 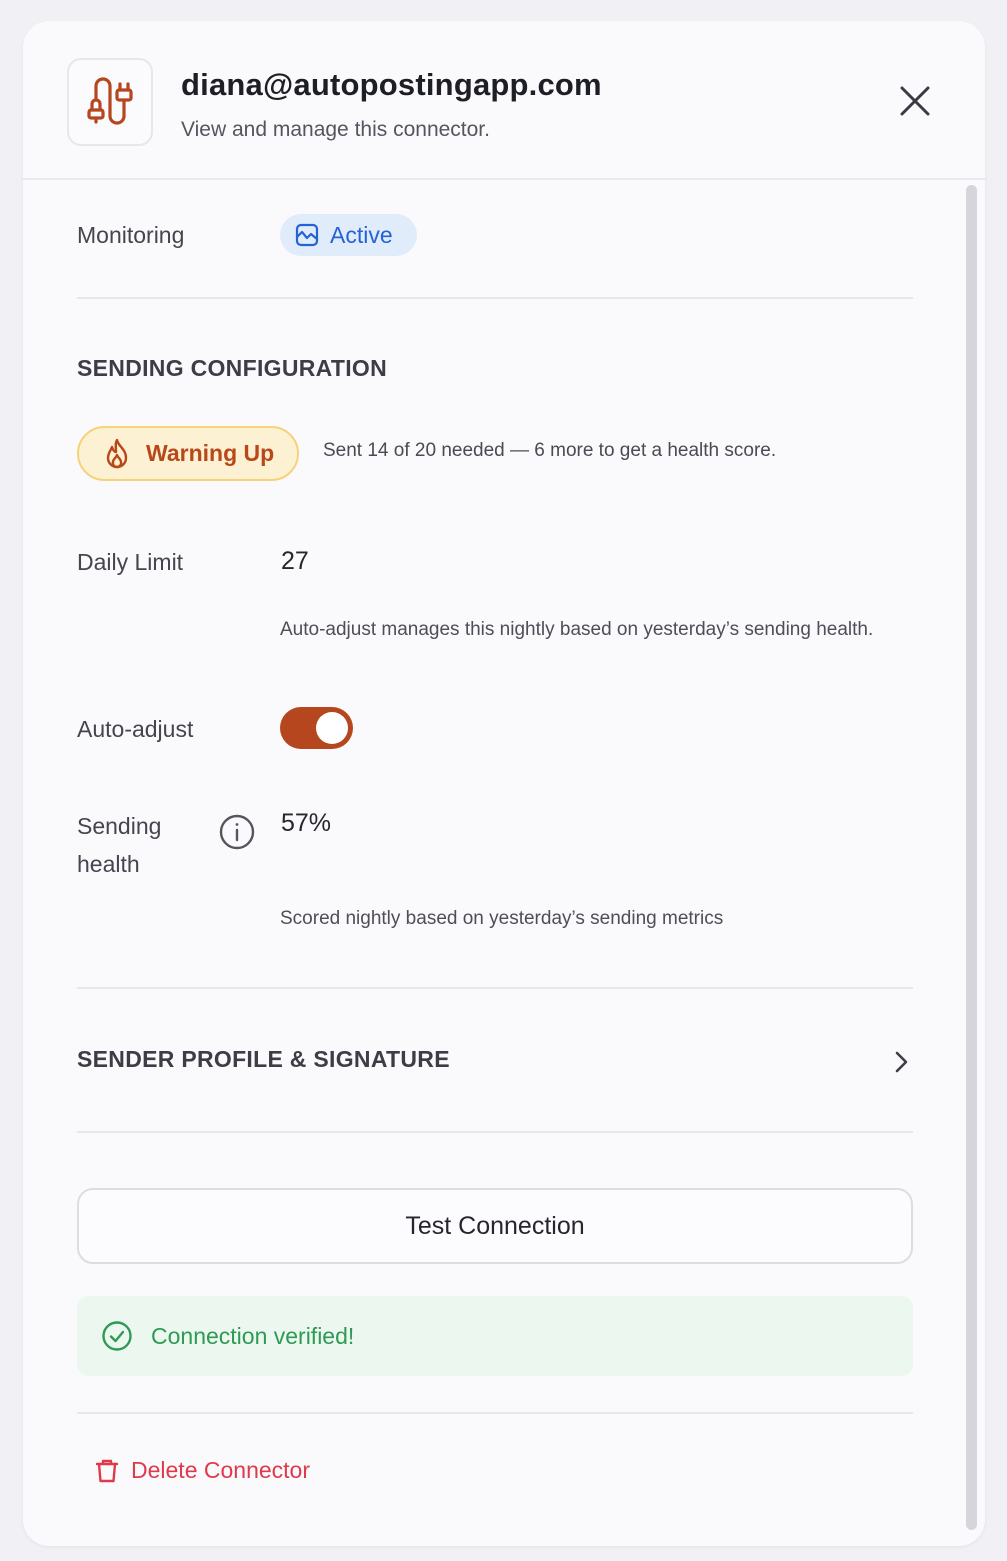 I want to click on close-button, so click(x=915, y=101).